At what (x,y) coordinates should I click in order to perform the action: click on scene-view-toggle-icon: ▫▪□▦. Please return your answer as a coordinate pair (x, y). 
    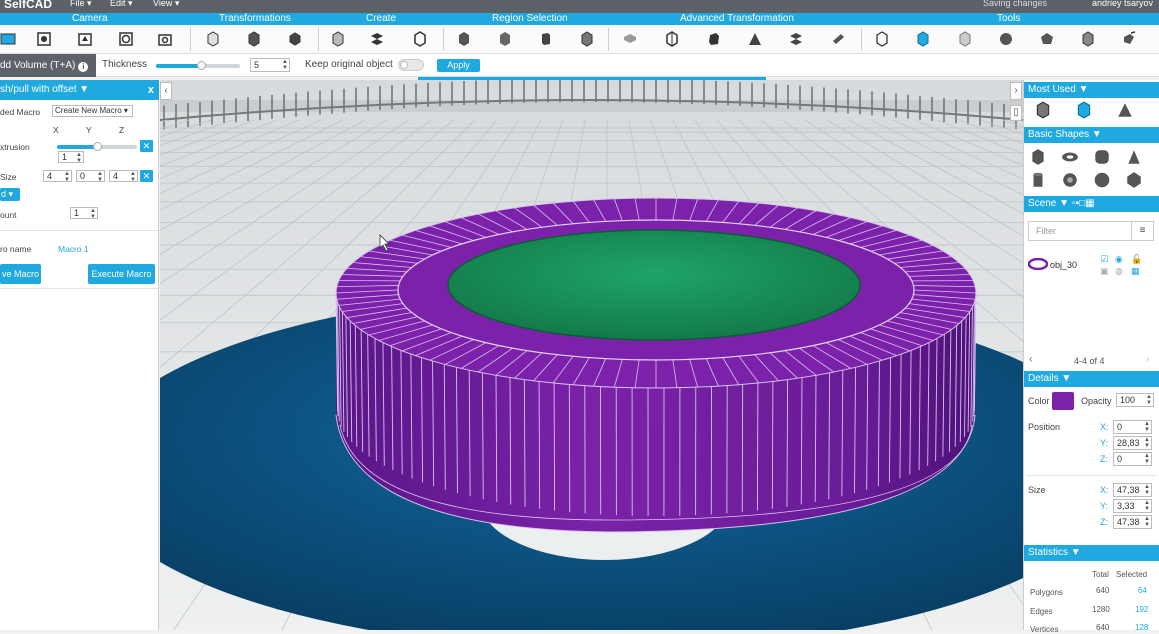
    Looking at the image, I should click on (1083, 204).